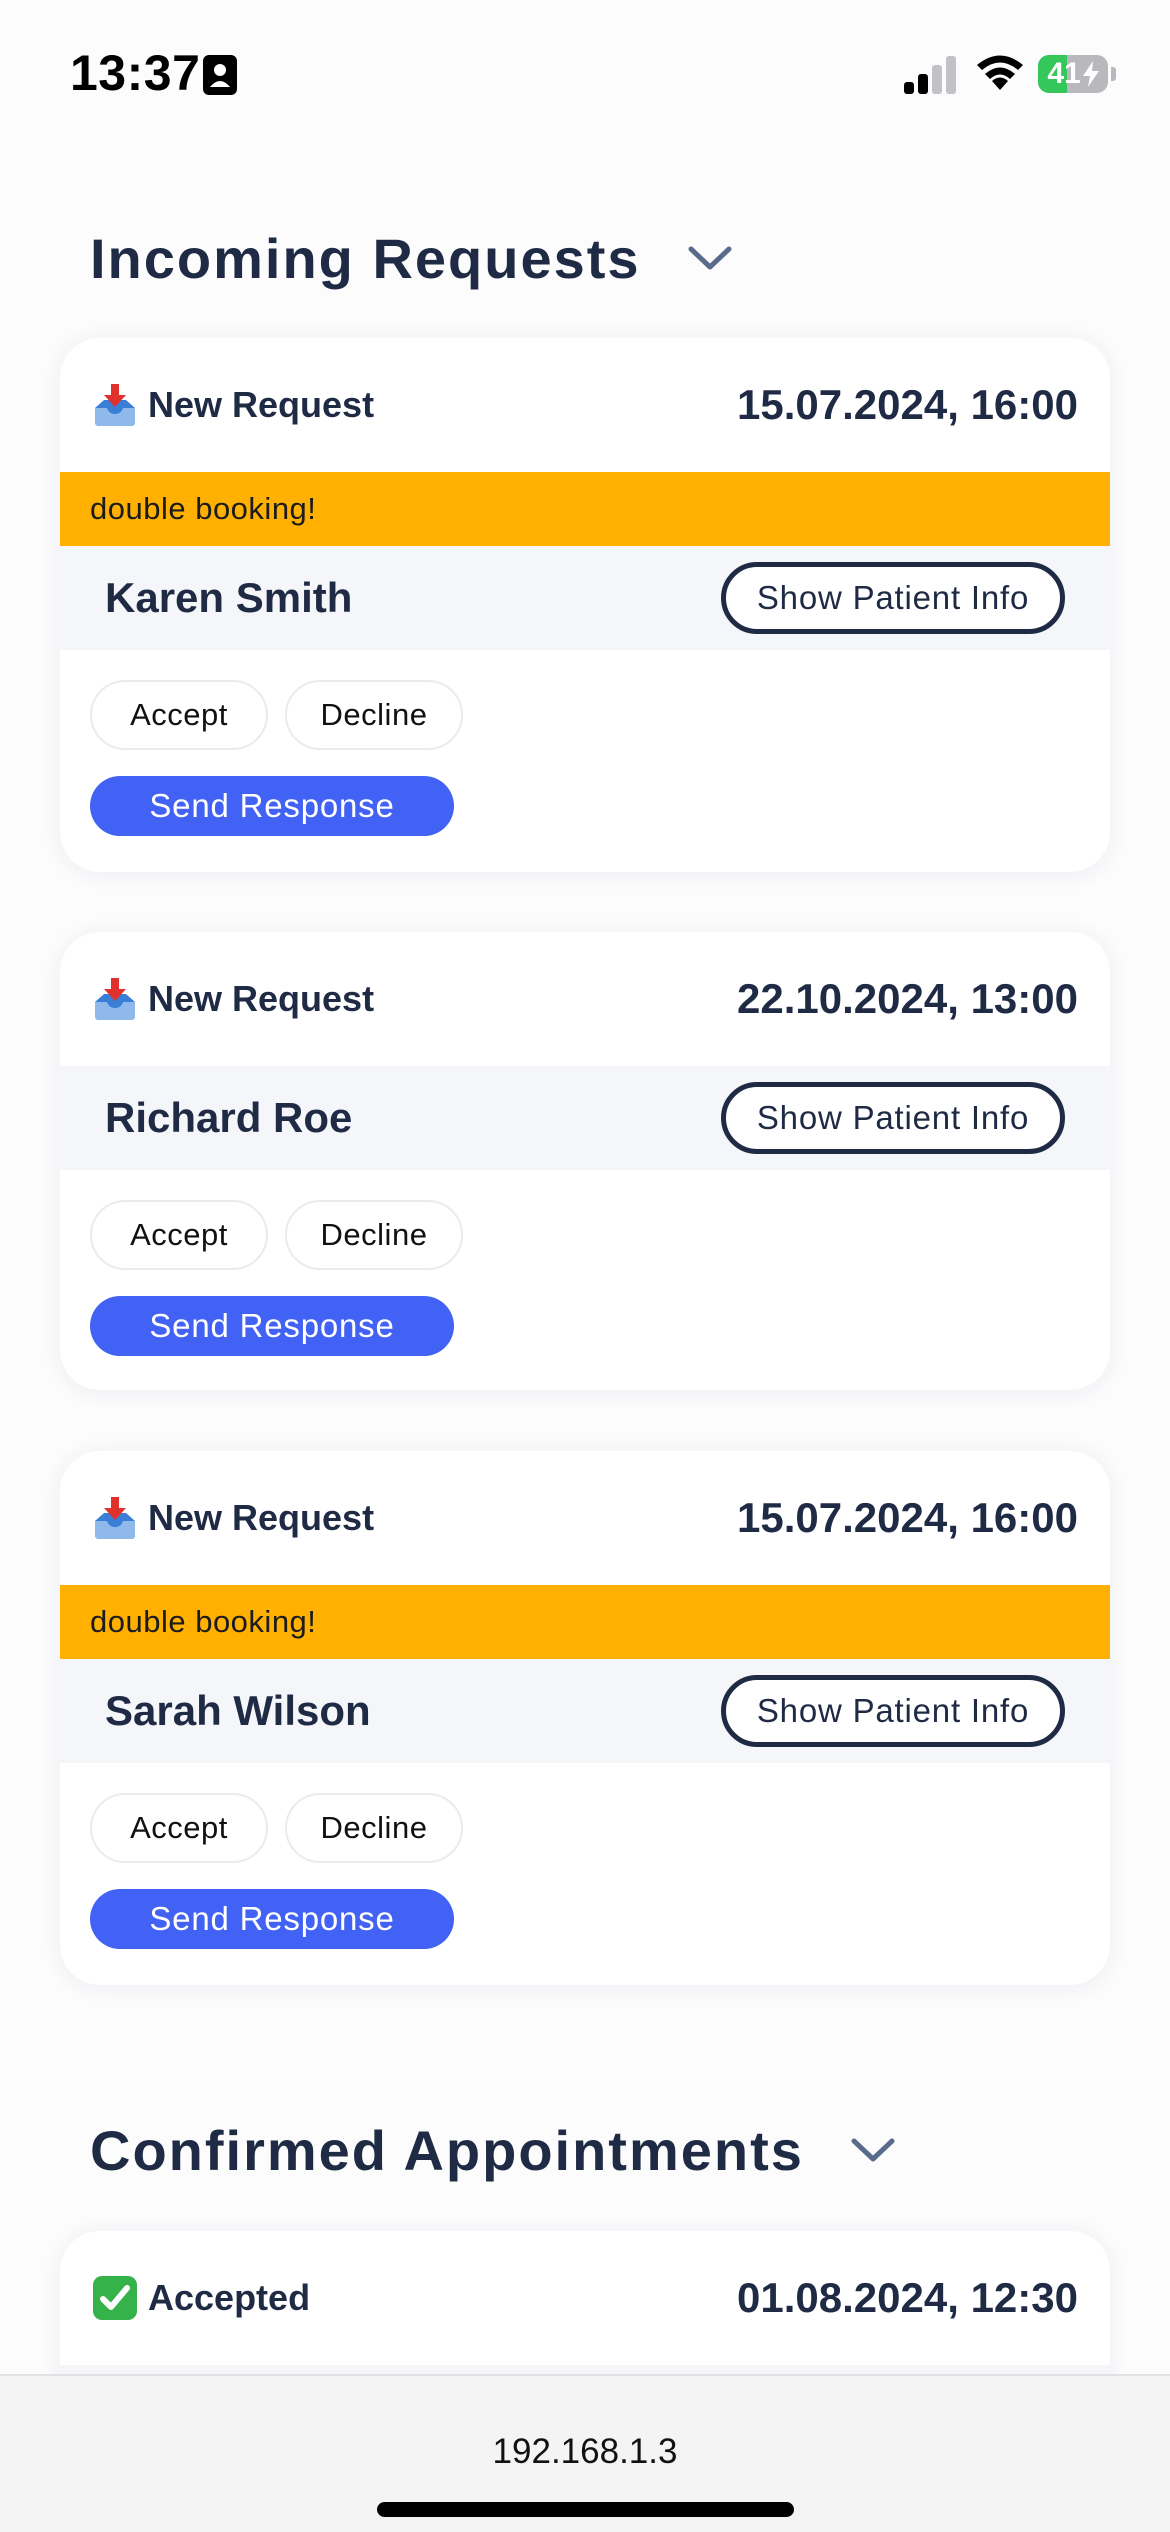  What do you see at coordinates (365, 258) in the screenshot?
I see `incoming-requests-title: Incoming Requests` at bounding box center [365, 258].